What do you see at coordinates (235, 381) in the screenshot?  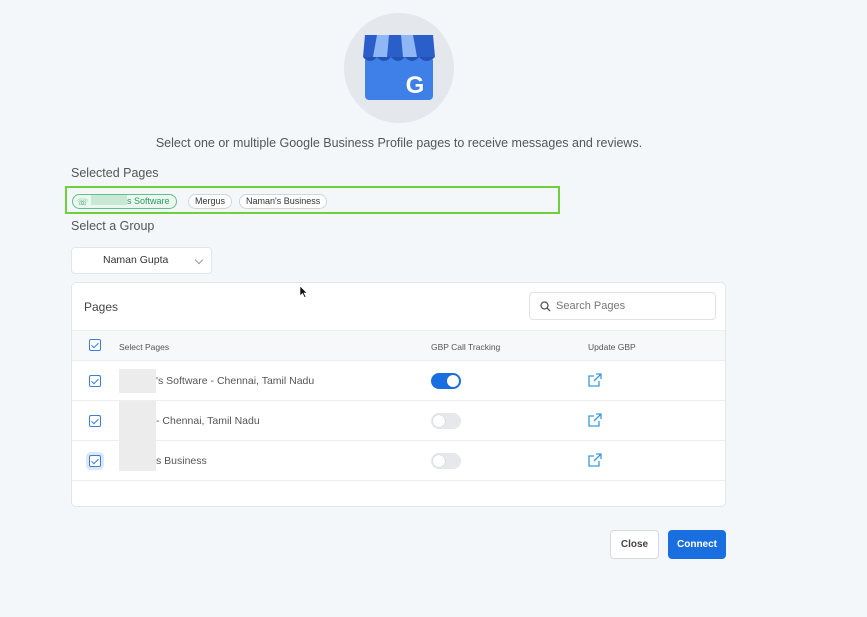 I see `page-name: 's Software - Chennai, Tamil Nadu` at bounding box center [235, 381].